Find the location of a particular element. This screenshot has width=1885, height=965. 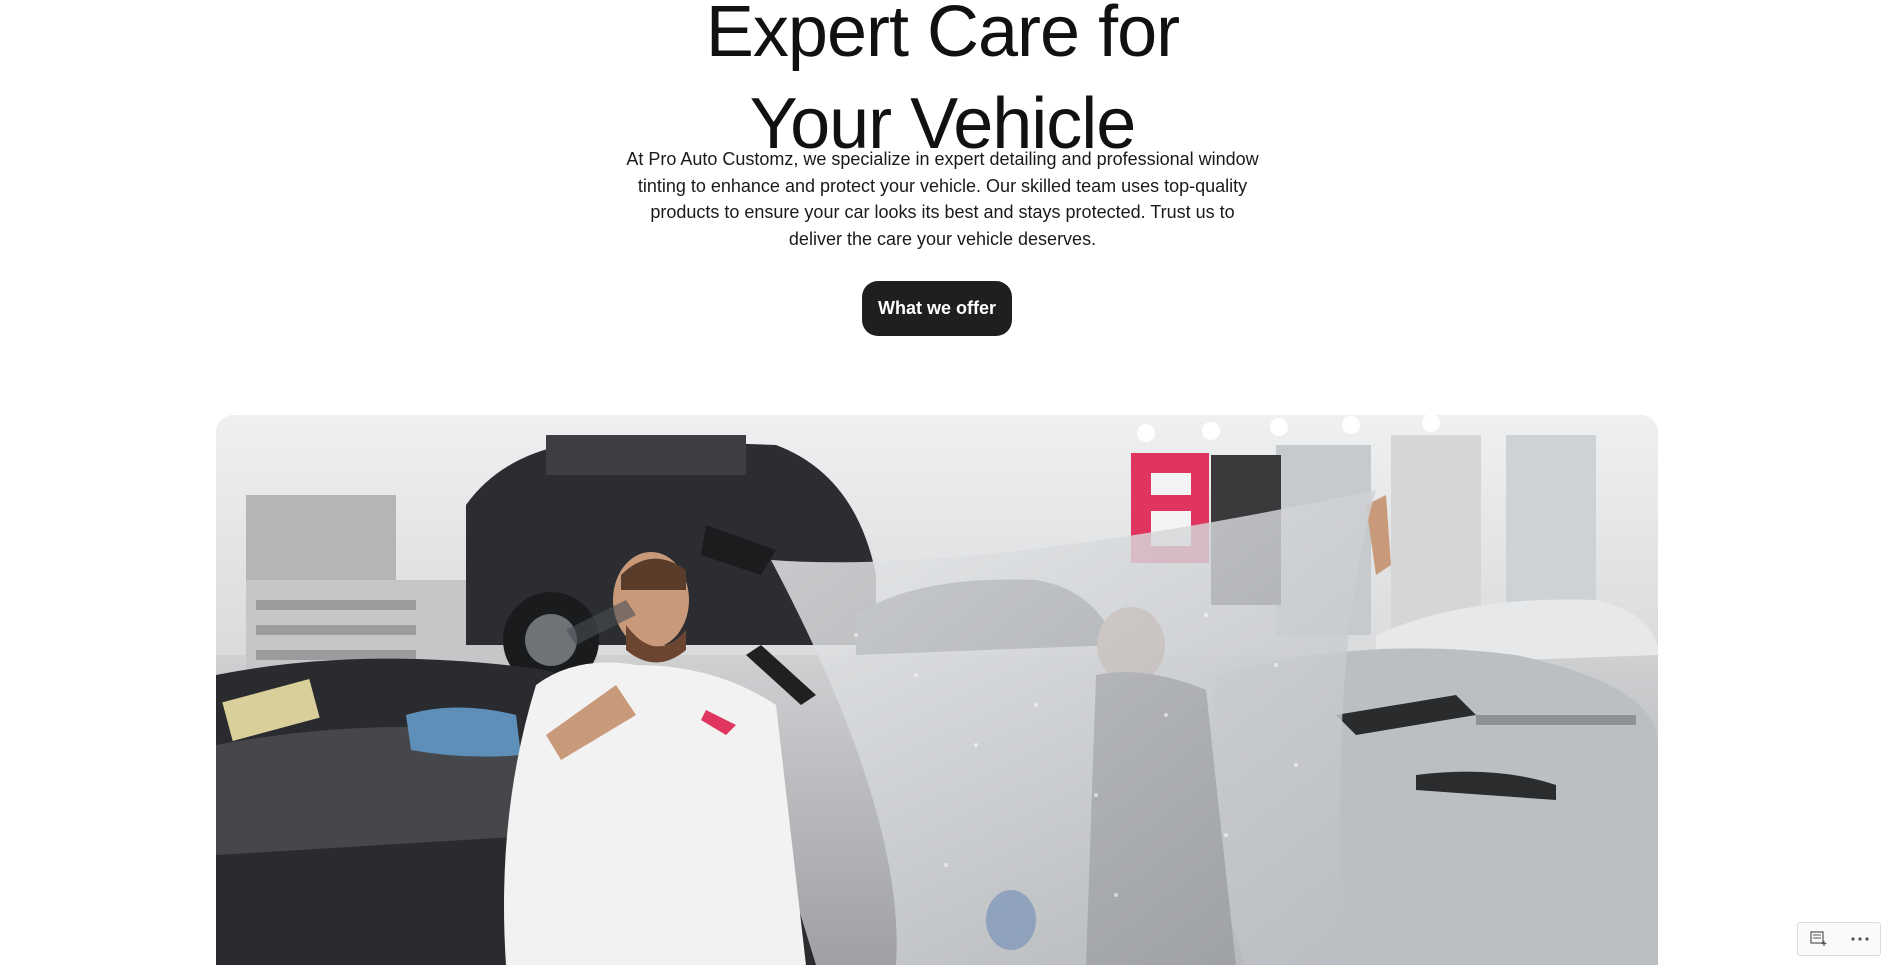

notes-add-icon is located at coordinates (1819, 939).